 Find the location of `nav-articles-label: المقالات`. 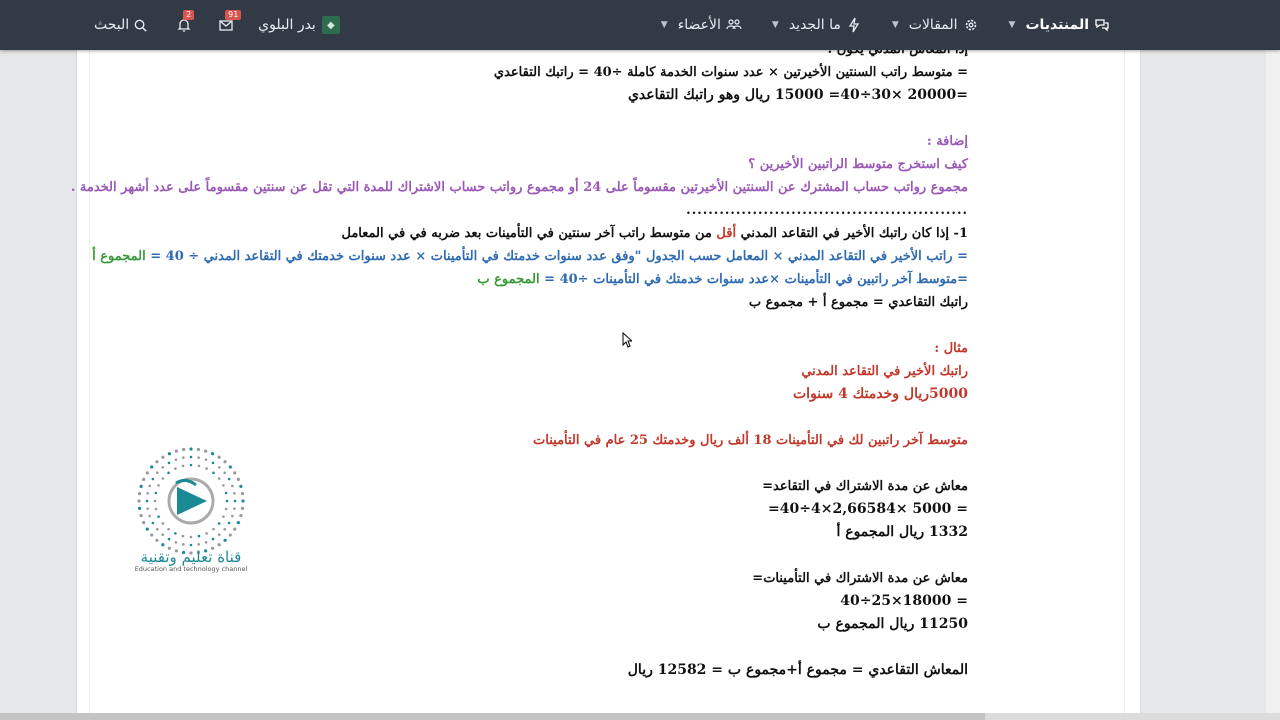

nav-articles-label: المقالات is located at coordinates (933, 25).